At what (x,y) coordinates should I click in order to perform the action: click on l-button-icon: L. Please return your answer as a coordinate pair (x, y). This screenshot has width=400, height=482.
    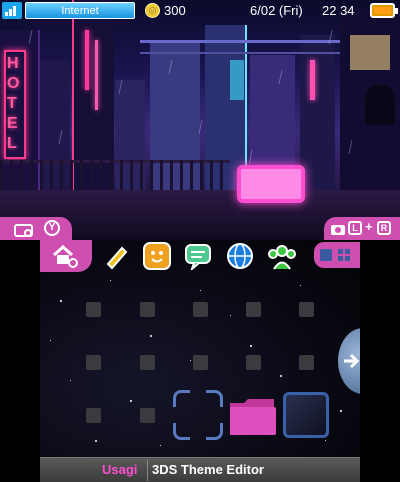
    Looking at the image, I should click on (355, 228).